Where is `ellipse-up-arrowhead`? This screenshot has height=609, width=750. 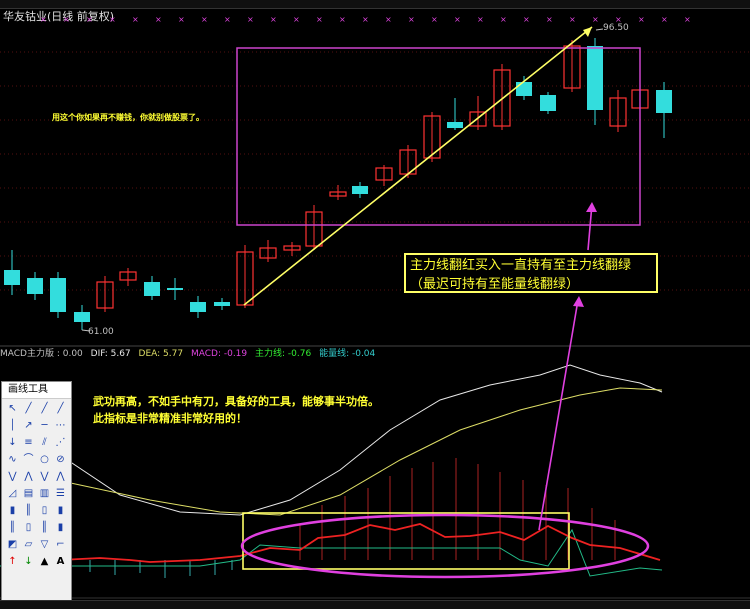 ellipse-up-arrowhead is located at coordinates (578, 301).